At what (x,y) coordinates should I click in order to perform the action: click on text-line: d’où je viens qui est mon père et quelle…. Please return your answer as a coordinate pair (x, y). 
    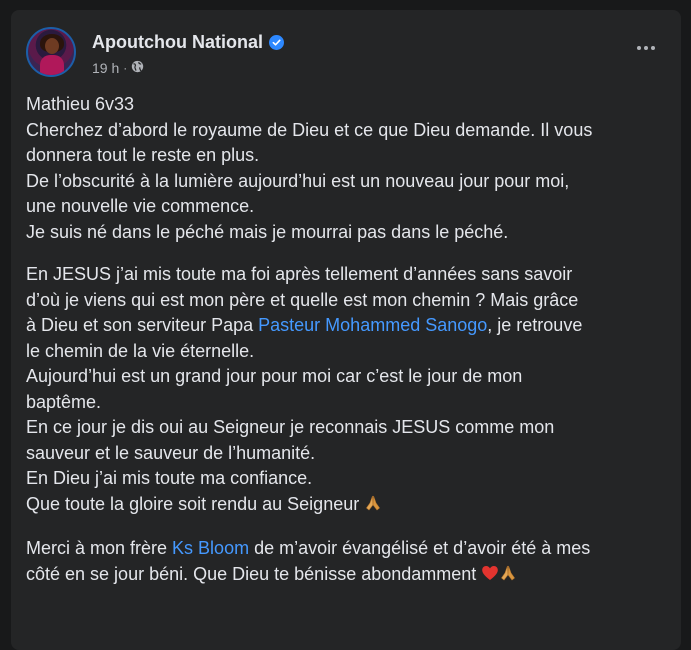
    Looking at the image, I should click on (302, 299).